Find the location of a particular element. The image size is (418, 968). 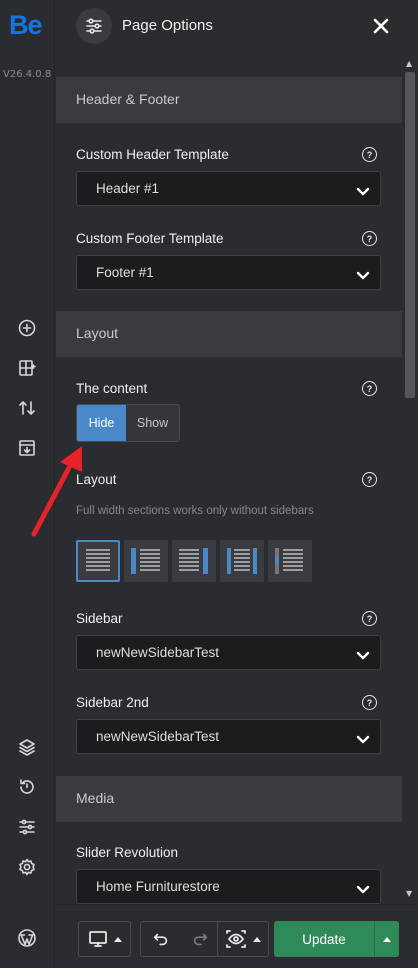

sort-icon is located at coordinates (27, 408).